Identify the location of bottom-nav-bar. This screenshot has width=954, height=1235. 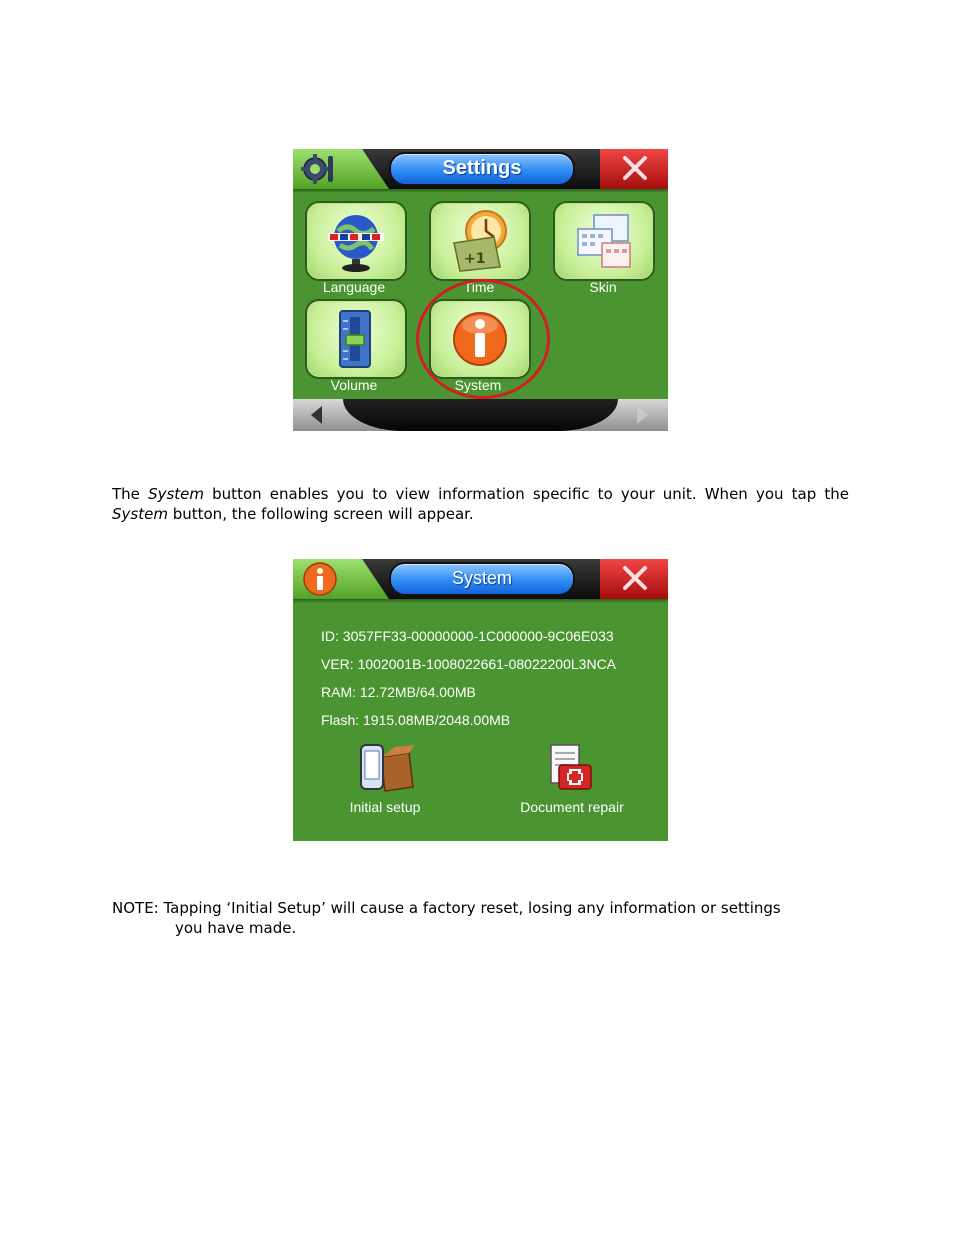
(480, 415).